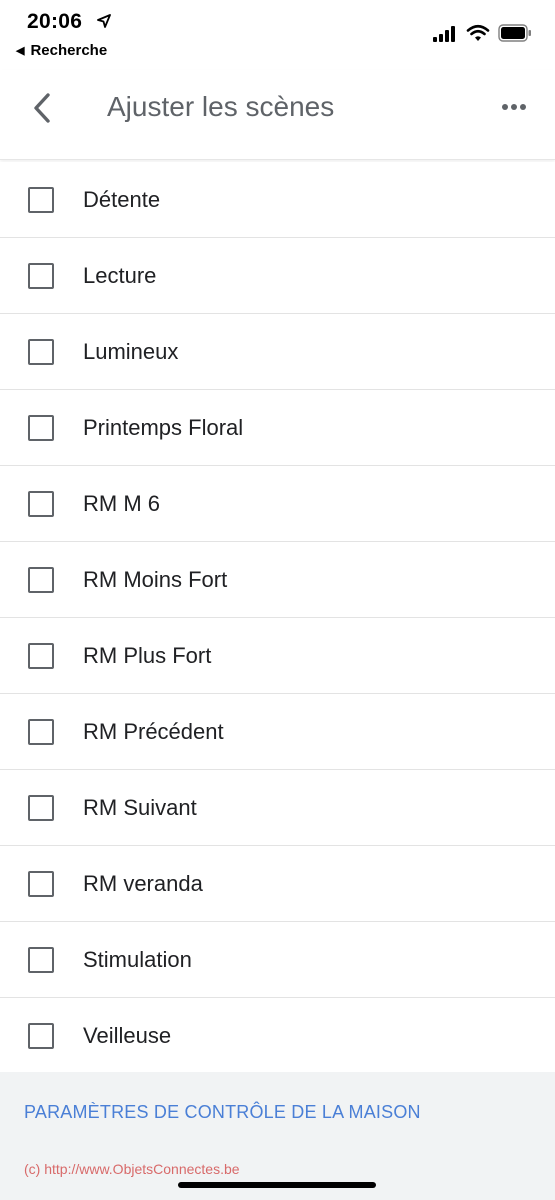 Image resolution: width=555 pixels, height=1200 pixels. I want to click on scene-item: Lecture, so click(277, 276).